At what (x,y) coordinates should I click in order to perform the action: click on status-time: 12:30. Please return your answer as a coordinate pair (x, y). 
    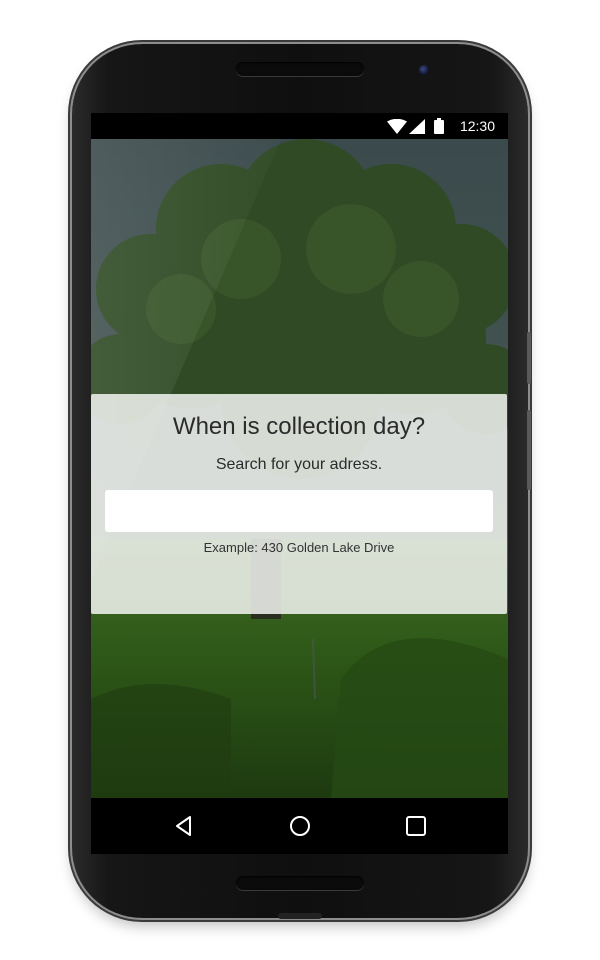
    Looking at the image, I should click on (477, 126).